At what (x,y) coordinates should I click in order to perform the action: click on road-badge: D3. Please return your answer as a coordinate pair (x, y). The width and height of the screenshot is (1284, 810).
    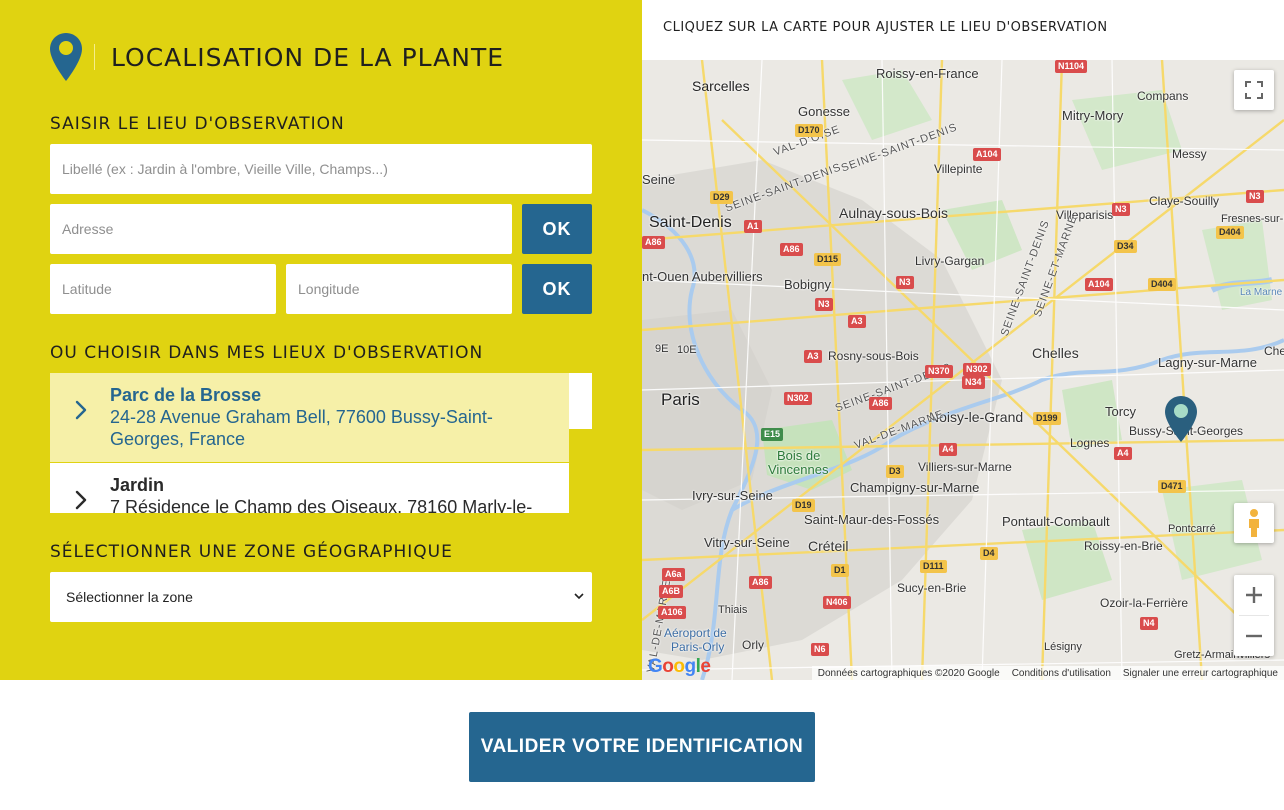
    Looking at the image, I should click on (895, 471).